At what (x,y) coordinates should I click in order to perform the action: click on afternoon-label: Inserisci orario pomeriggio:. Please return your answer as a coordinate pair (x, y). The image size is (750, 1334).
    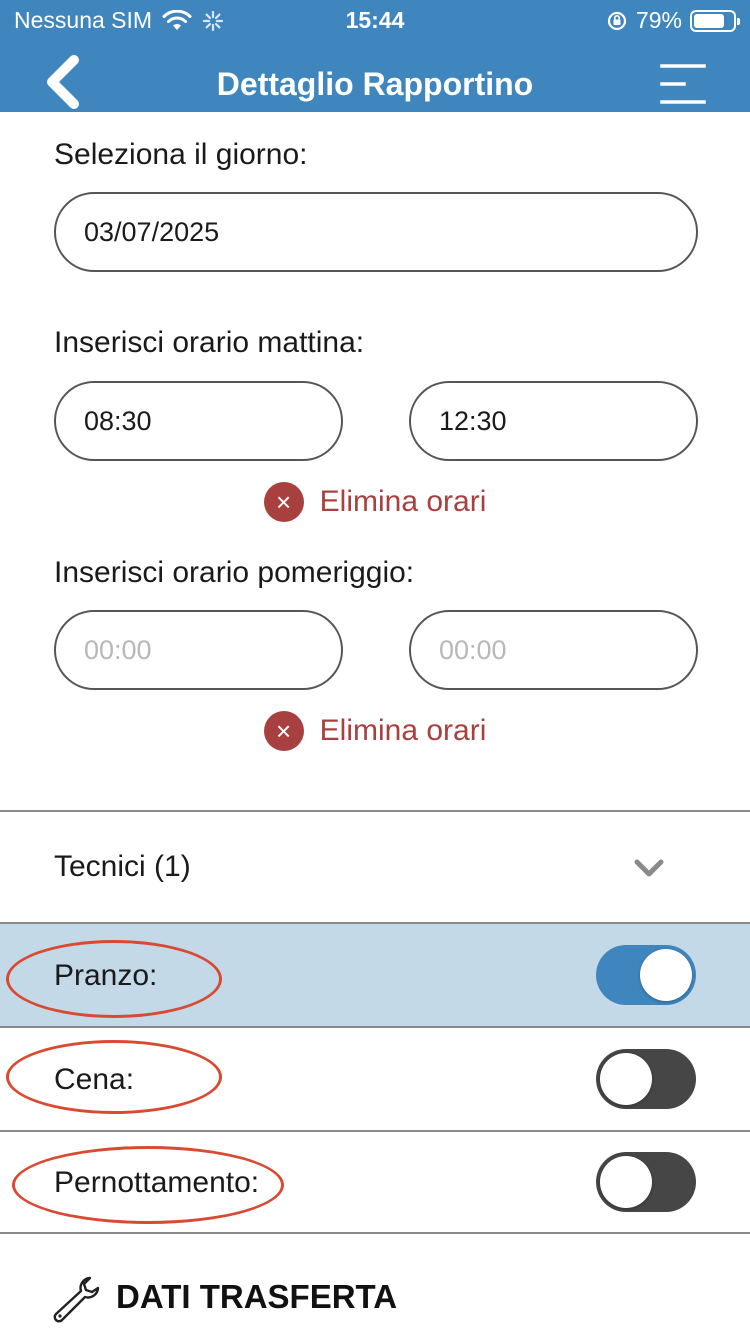
    Looking at the image, I should click on (234, 572).